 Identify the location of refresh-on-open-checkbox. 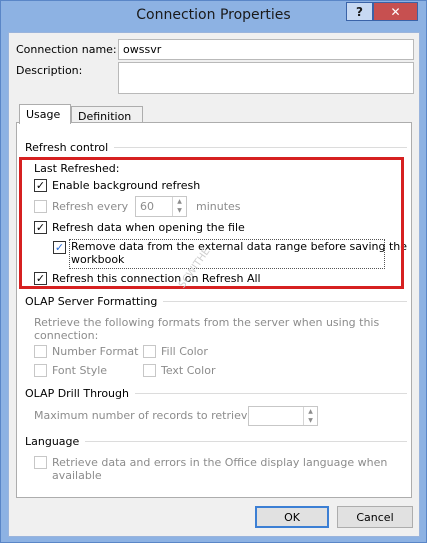
(40, 227).